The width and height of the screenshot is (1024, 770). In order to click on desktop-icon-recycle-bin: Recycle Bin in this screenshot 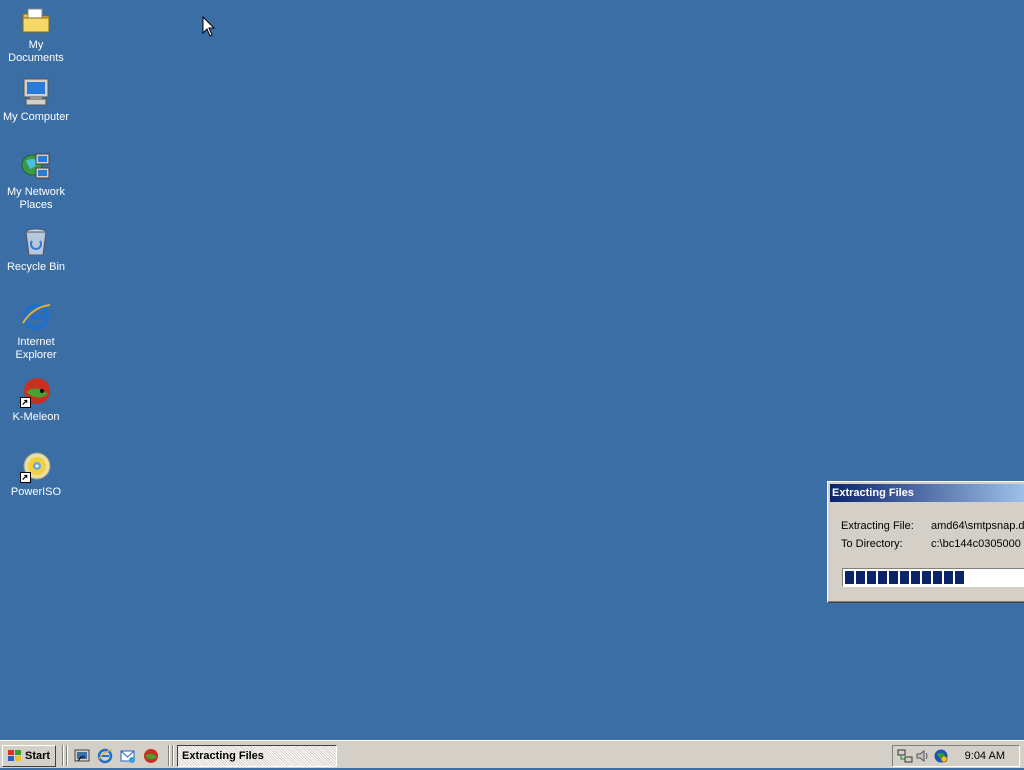, I will do `click(36, 250)`.